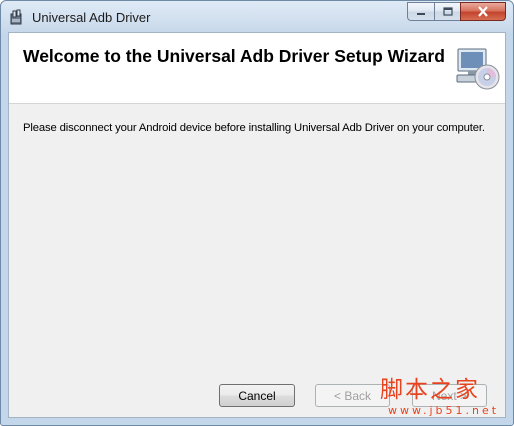  I want to click on computer-cd-icon, so click(478, 69).